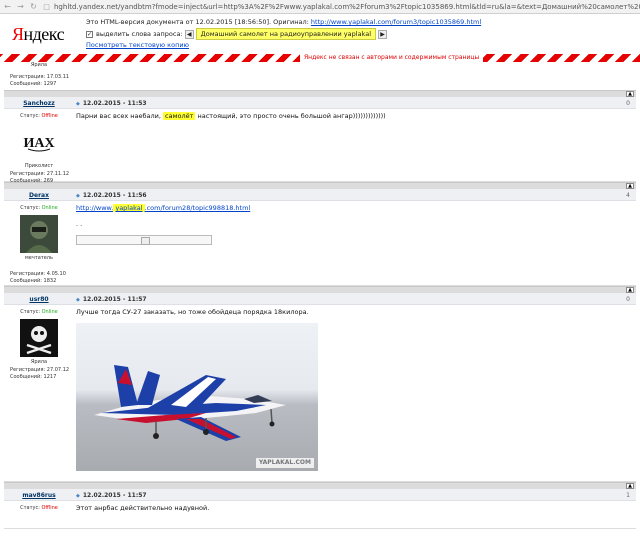  I want to click on author-name: Sanchozz, so click(39, 103).